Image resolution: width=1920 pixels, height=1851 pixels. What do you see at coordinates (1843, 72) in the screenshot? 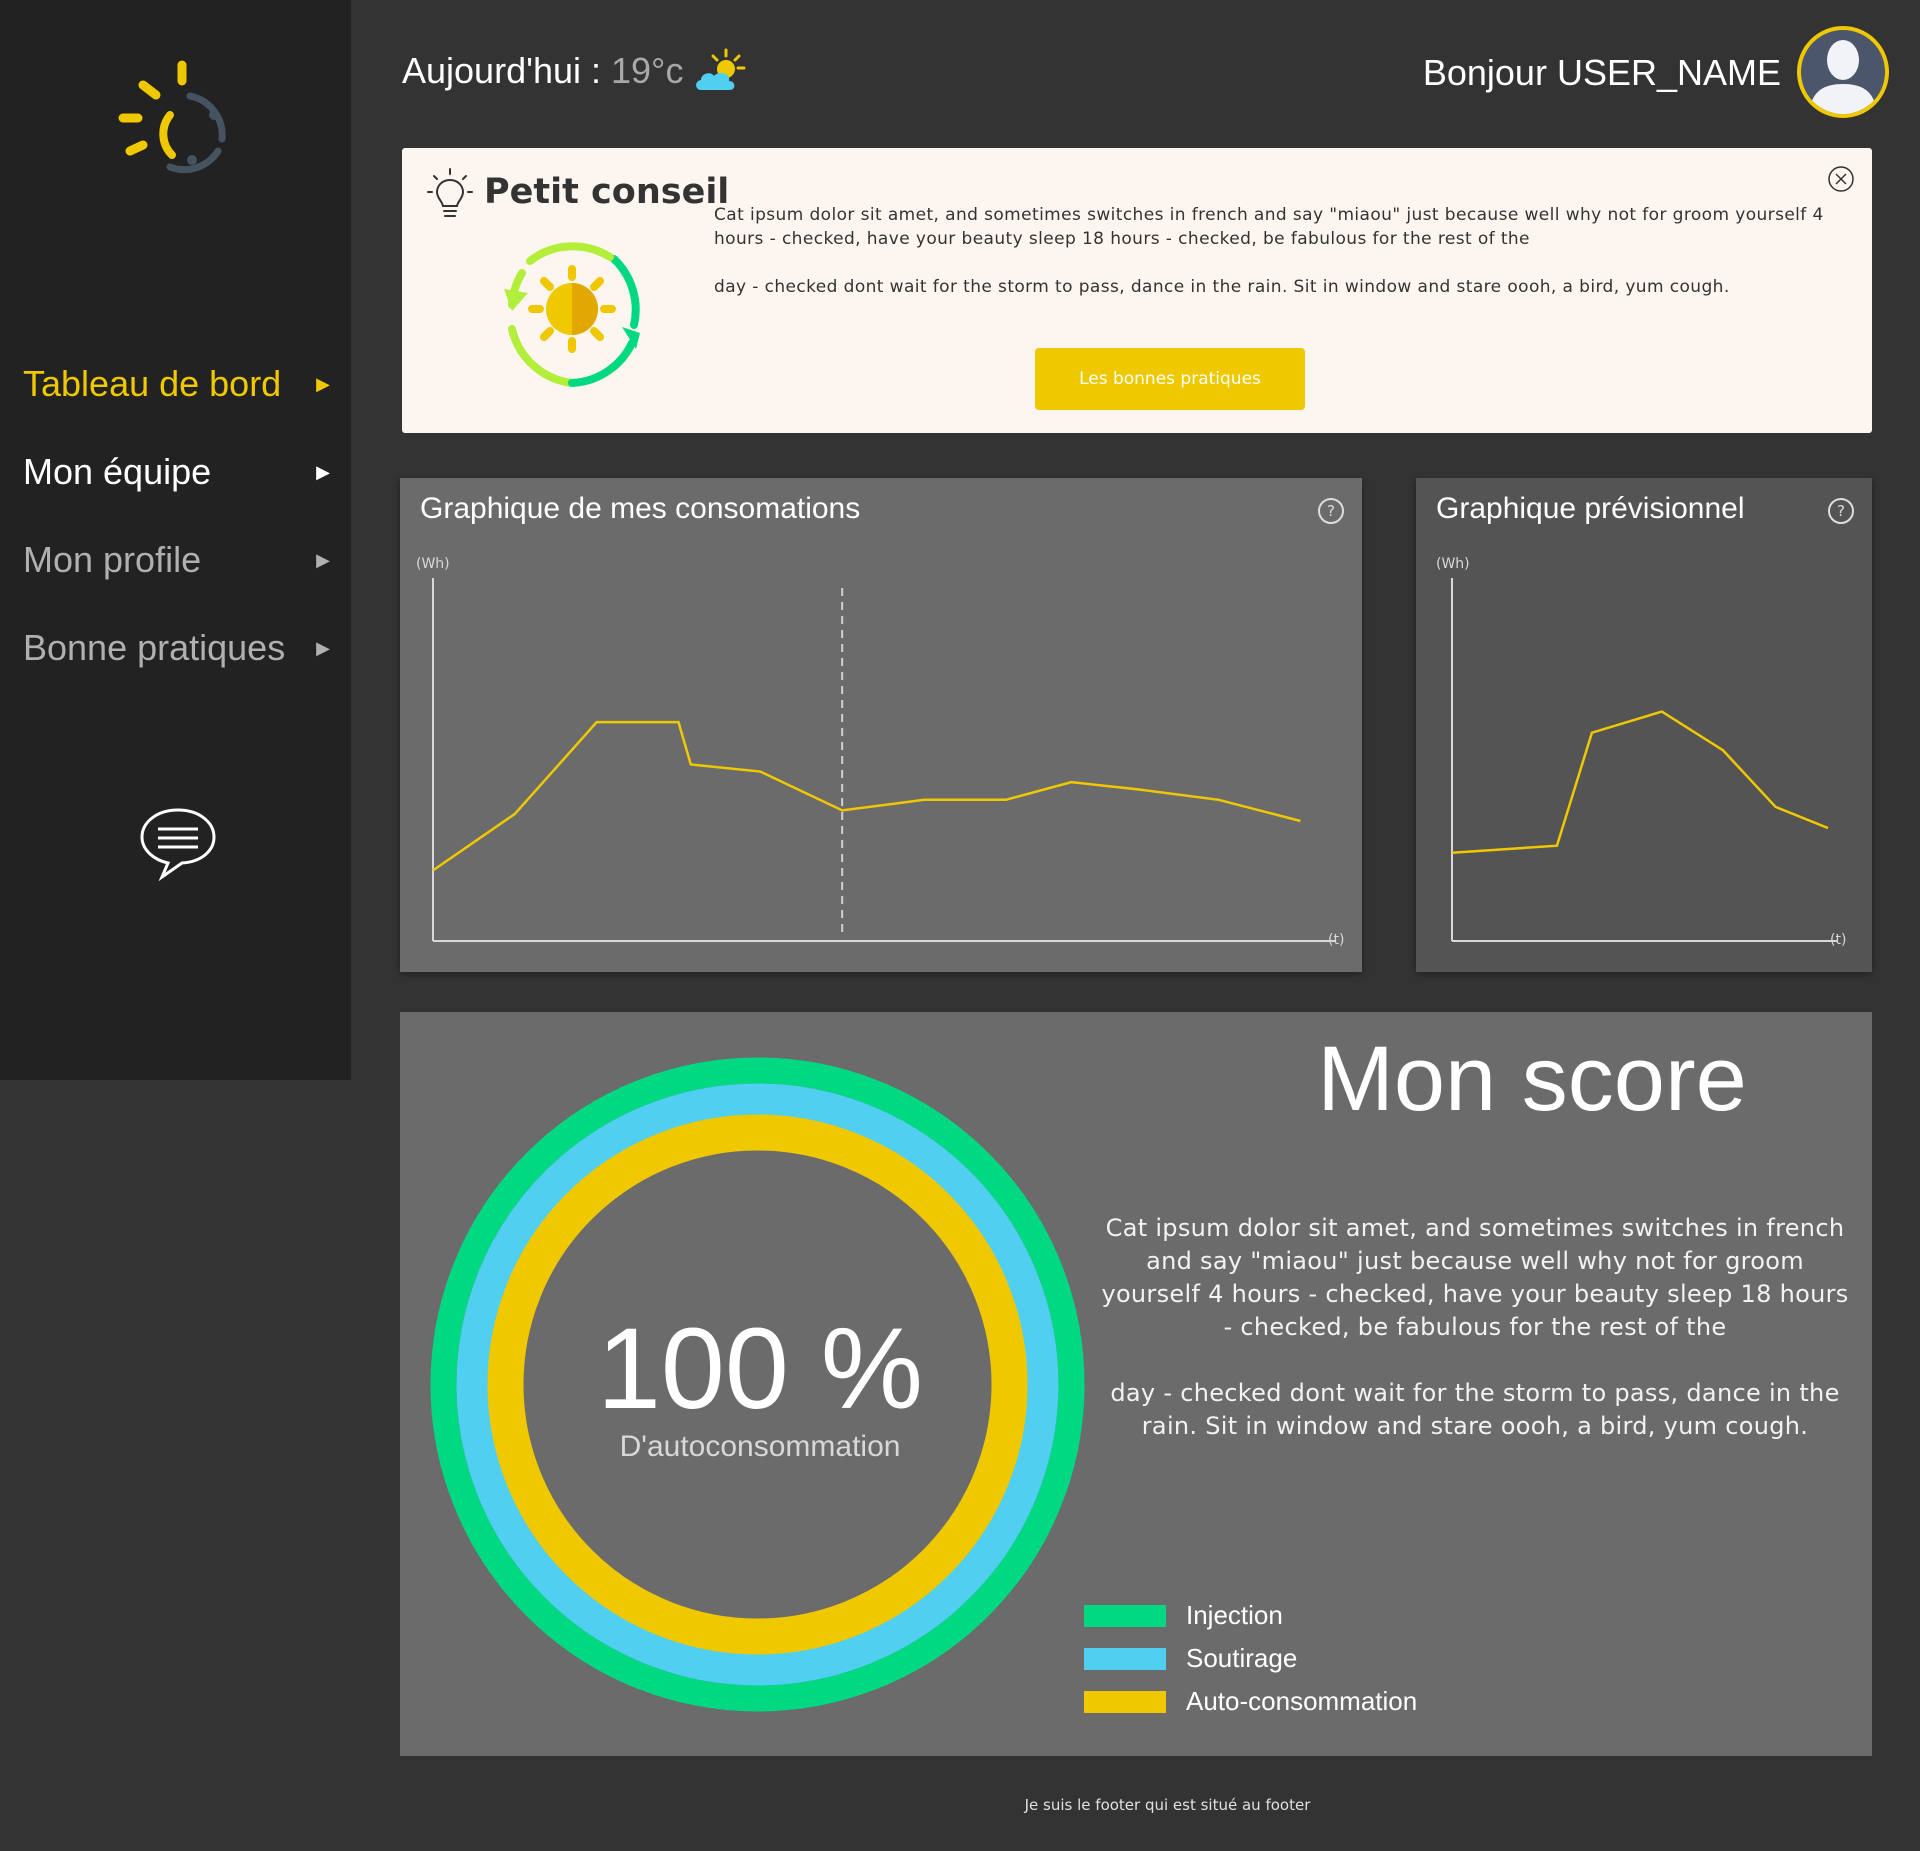
I see `user-avatar-icon` at bounding box center [1843, 72].